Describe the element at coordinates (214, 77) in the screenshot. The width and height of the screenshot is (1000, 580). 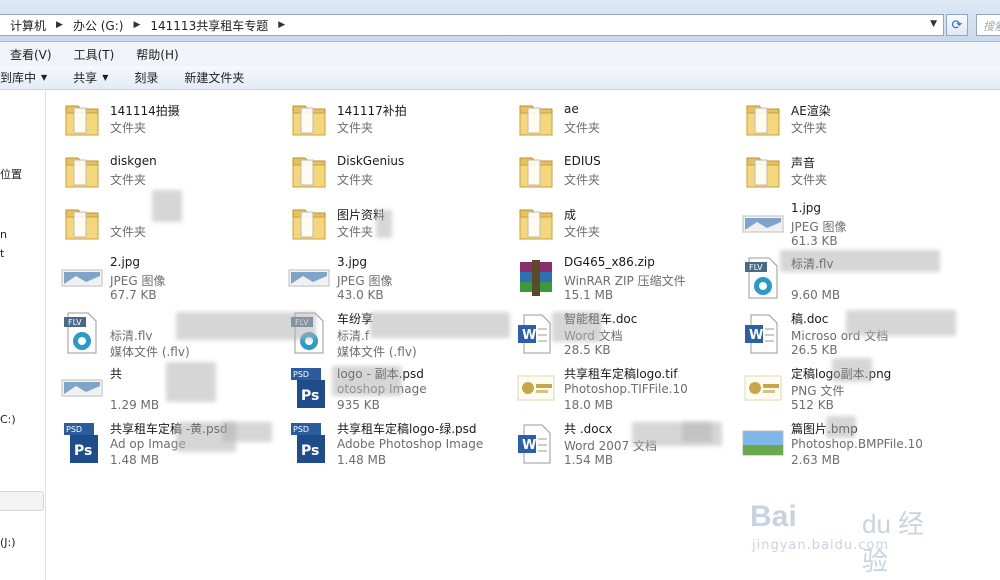
I see `new-folder-button: 新建文件夹` at that location.